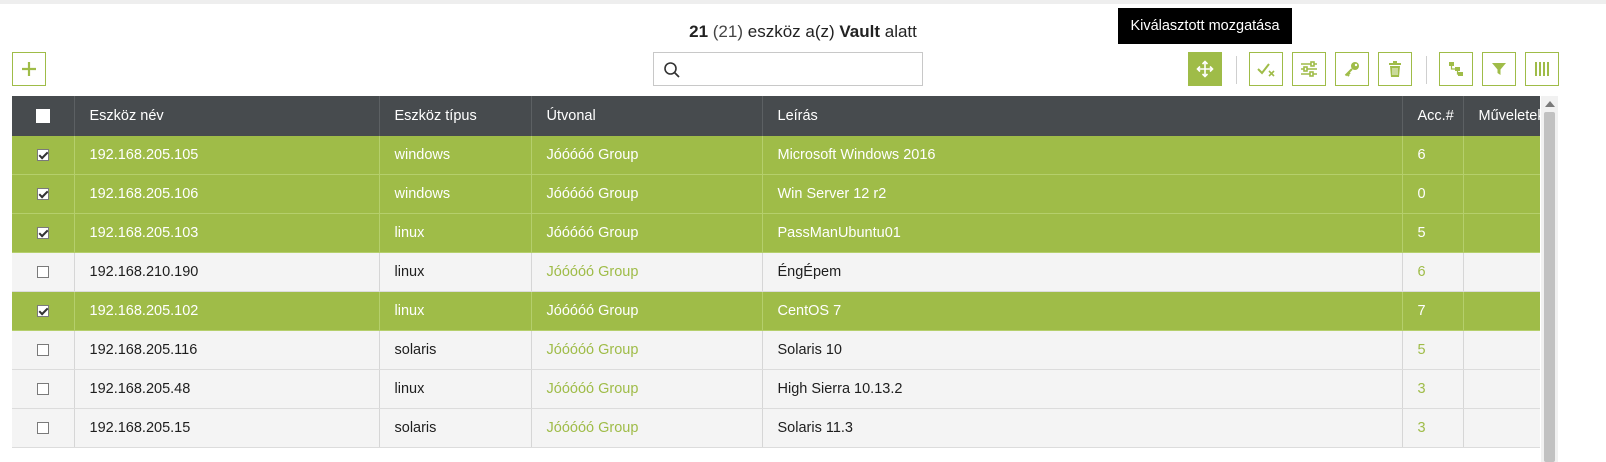  What do you see at coordinates (1352, 69) in the screenshot?
I see `credentials-key-button` at bounding box center [1352, 69].